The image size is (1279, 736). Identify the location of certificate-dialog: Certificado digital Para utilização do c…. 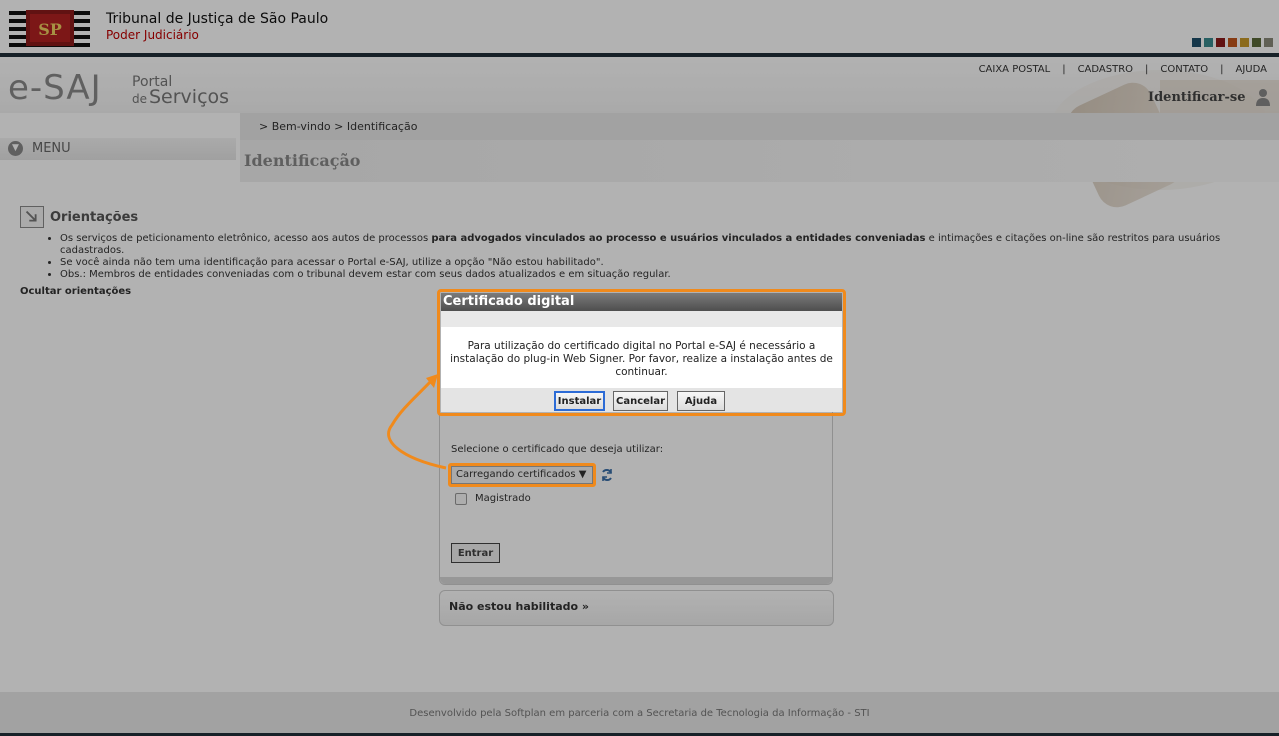
(641, 352).